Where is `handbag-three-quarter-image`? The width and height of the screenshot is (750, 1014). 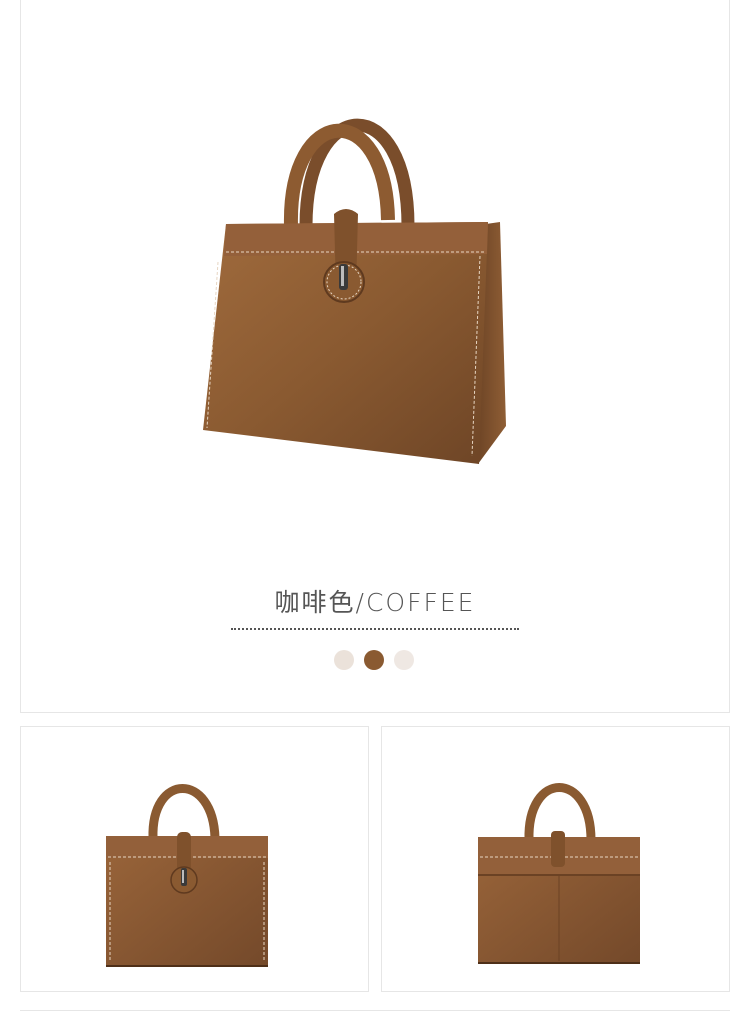 handbag-three-quarter-image is located at coordinates (354, 291).